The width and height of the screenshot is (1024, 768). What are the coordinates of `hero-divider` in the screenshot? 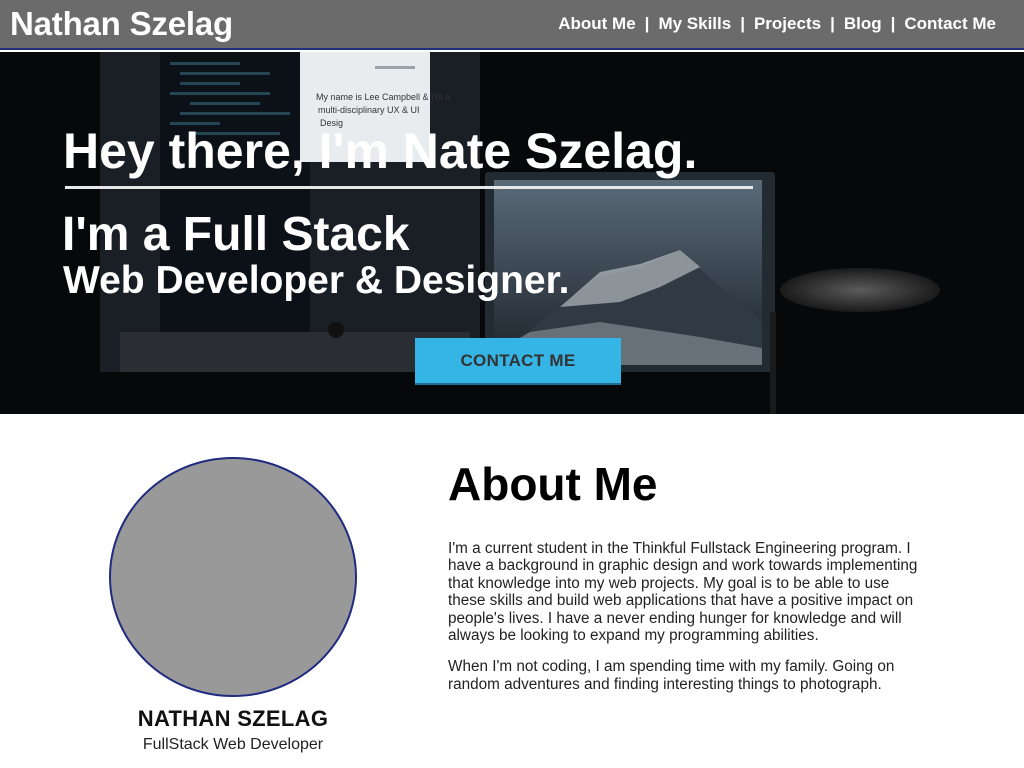 It's located at (409, 187).